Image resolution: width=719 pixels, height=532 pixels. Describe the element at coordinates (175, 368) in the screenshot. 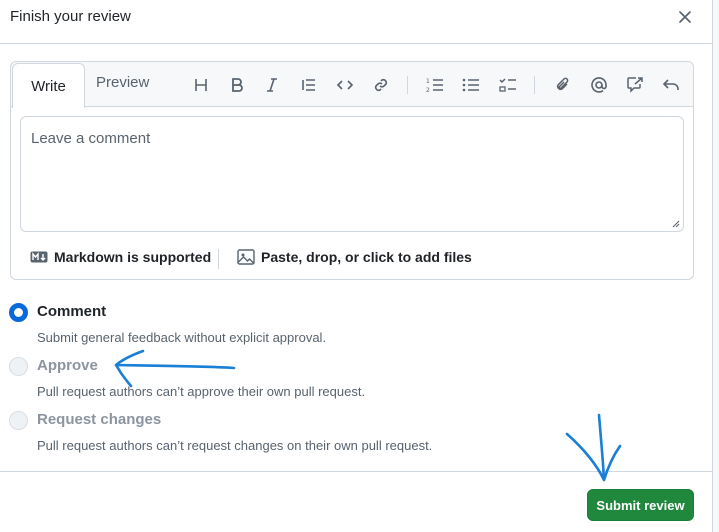

I see `arrow-to-approve` at that location.